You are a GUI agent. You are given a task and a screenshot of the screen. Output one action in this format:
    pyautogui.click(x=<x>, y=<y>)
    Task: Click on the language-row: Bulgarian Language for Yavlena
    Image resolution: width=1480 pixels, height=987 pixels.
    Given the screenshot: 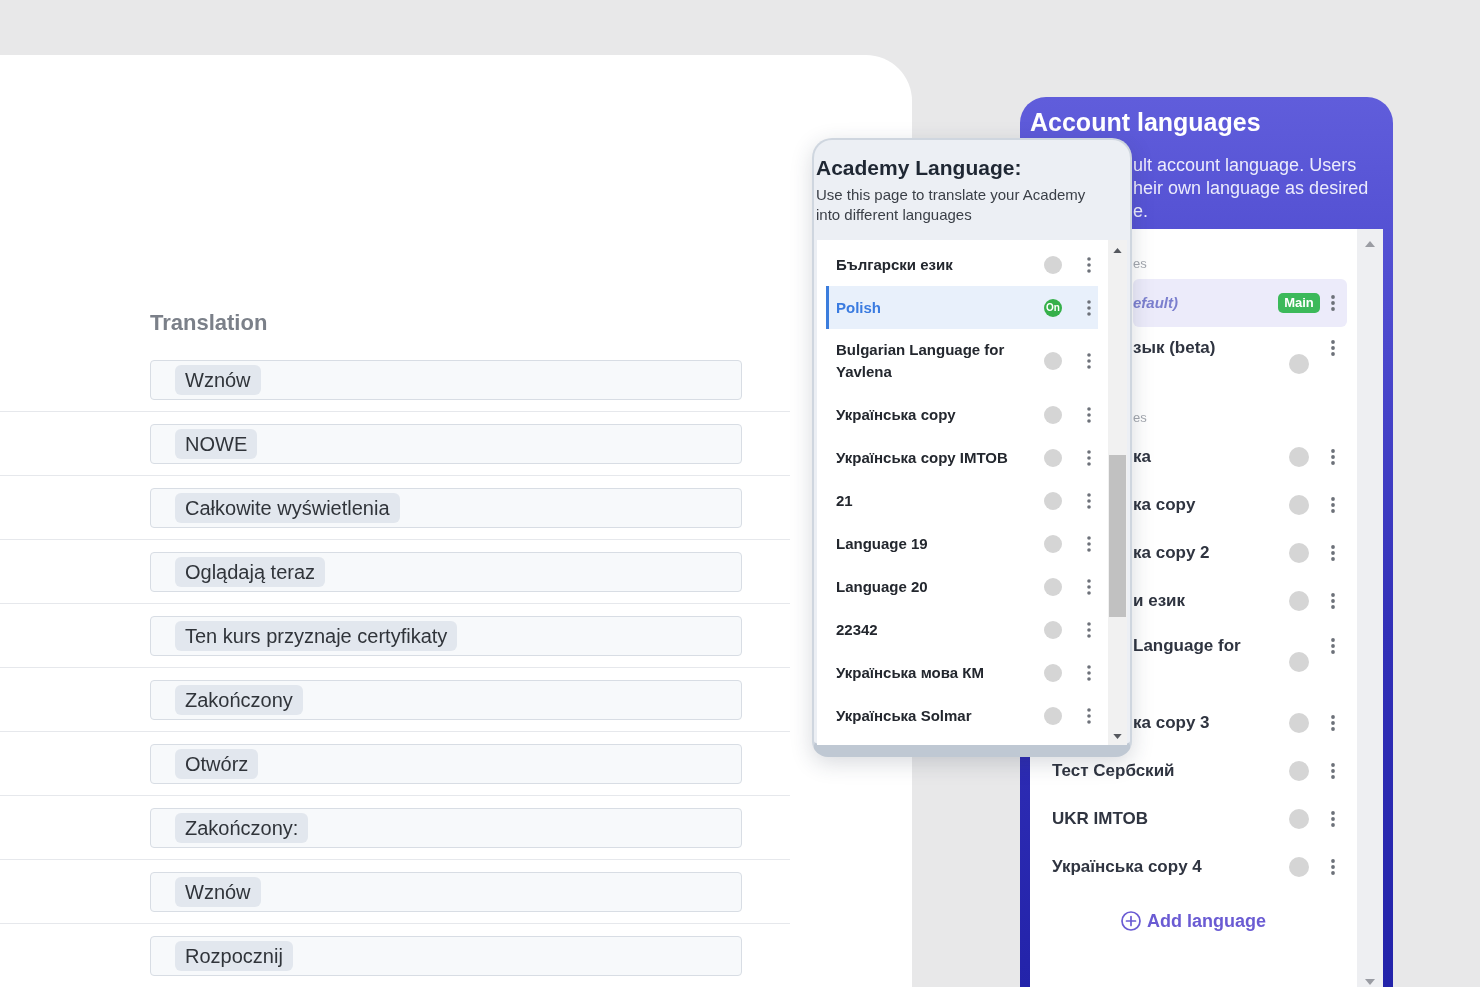 What is the action you would take?
    pyautogui.click(x=962, y=361)
    